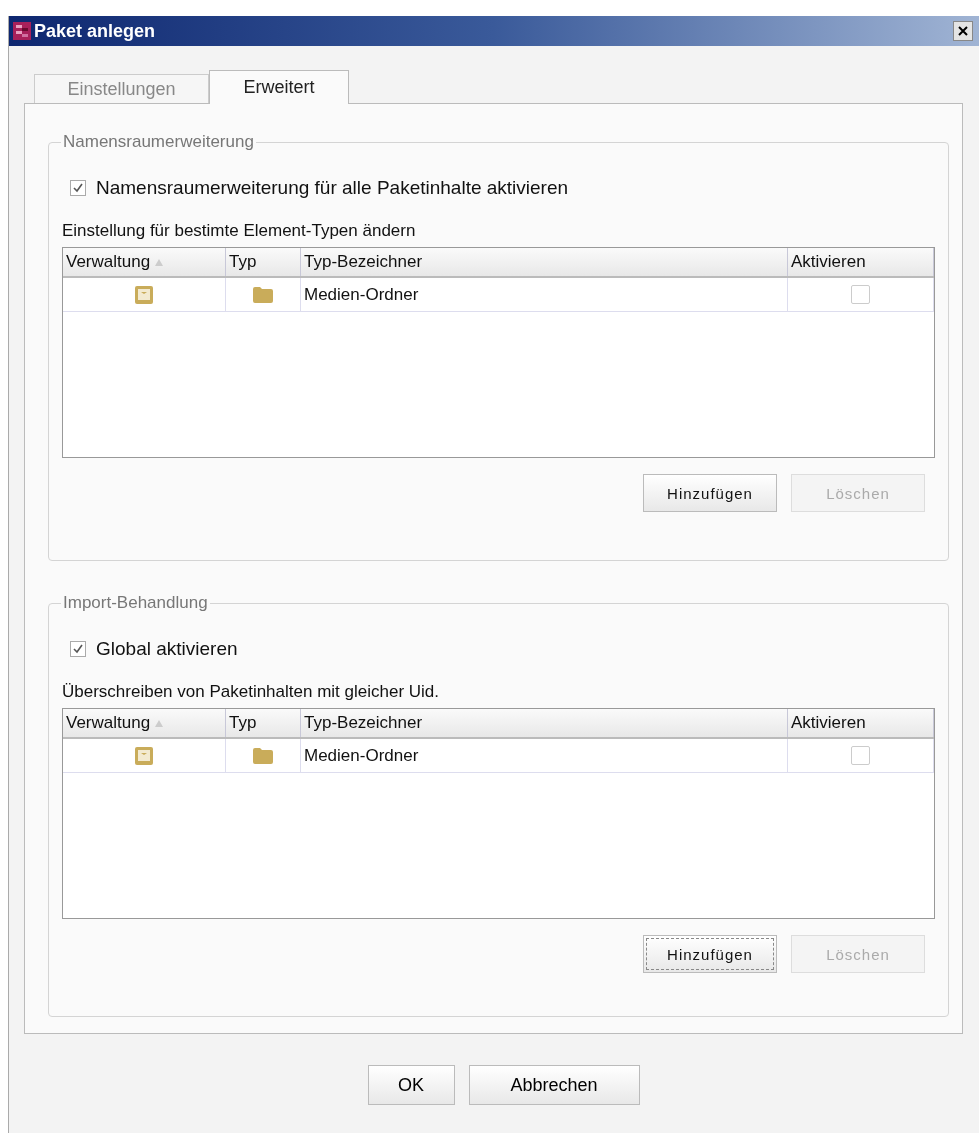  I want to click on group-title: Import-Behandlung, so click(135, 603).